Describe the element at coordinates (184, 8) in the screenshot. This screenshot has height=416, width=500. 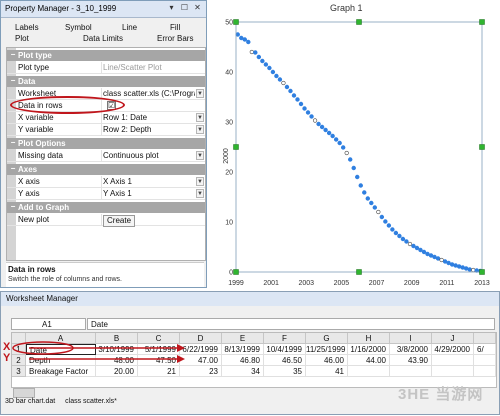
I see `maximize-icon: ☐` at that location.